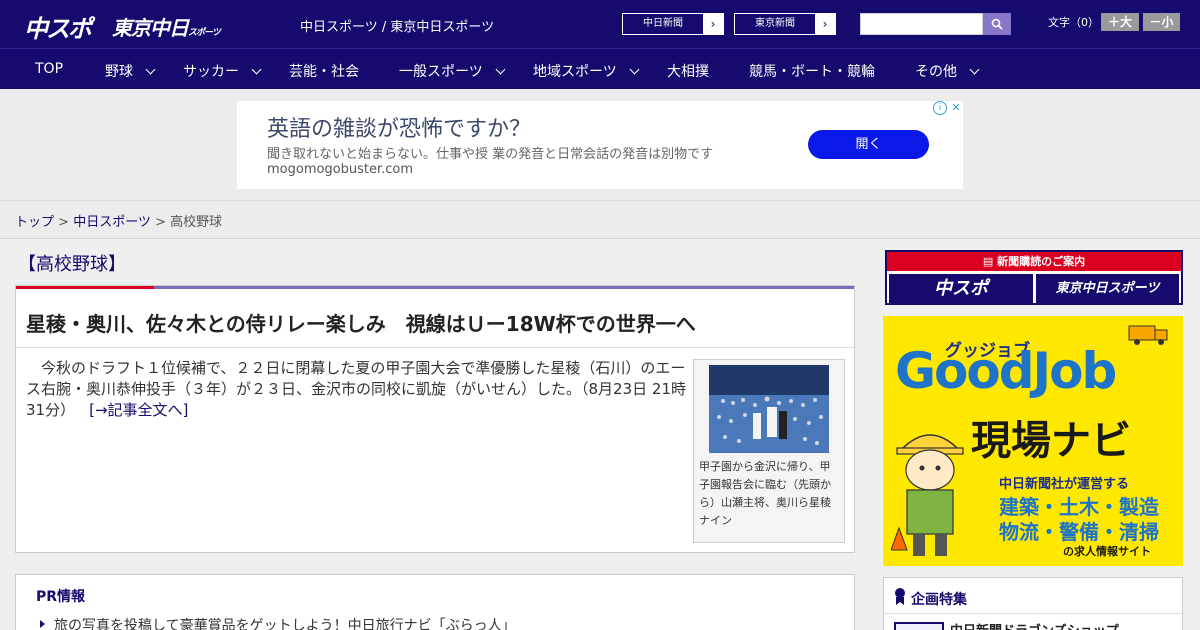 The image size is (1200, 630). I want to click on ribbon-icon, so click(900, 596).